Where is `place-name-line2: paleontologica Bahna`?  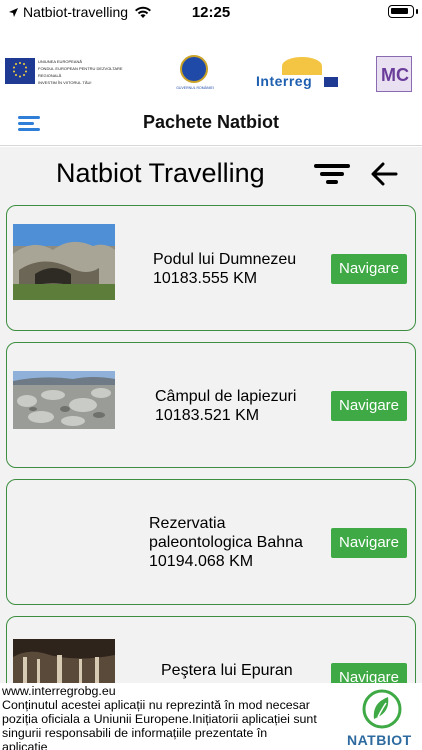 place-name-line2: paleontologica Bahna is located at coordinates (226, 542).